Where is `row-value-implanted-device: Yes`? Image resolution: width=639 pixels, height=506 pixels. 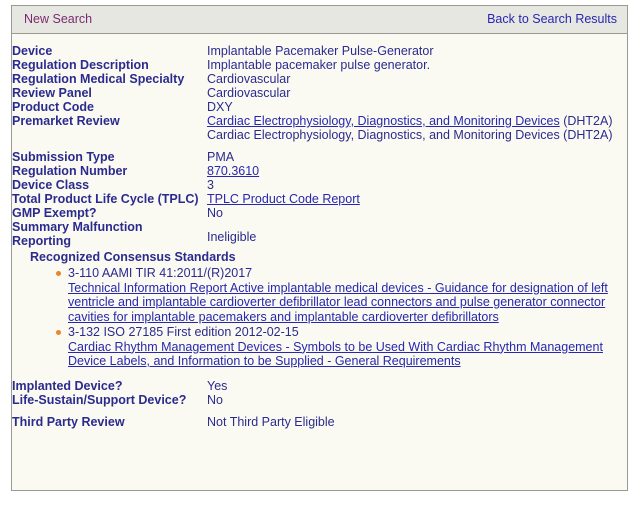
row-value-implanted-device: Yes is located at coordinates (217, 385).